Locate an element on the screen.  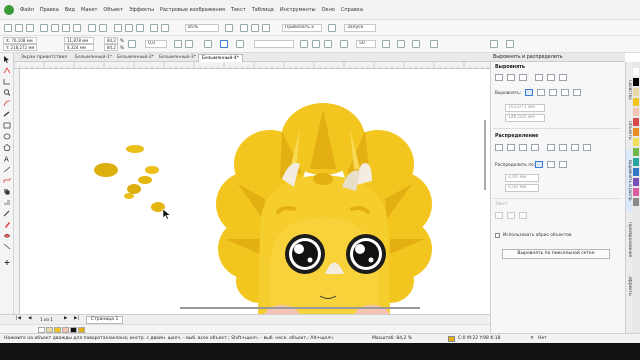
interactive-fill-icon is located at coordinates (7, 224).